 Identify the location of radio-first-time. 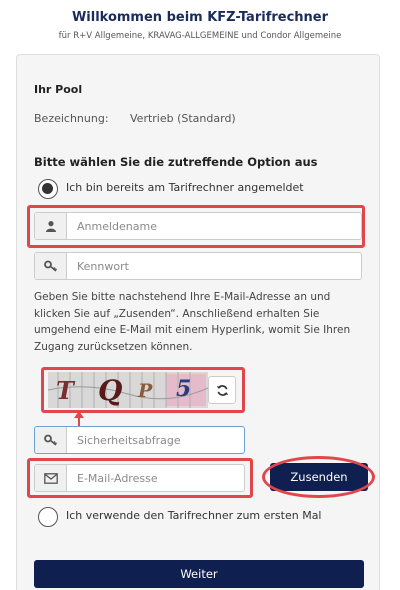
(48, 517).